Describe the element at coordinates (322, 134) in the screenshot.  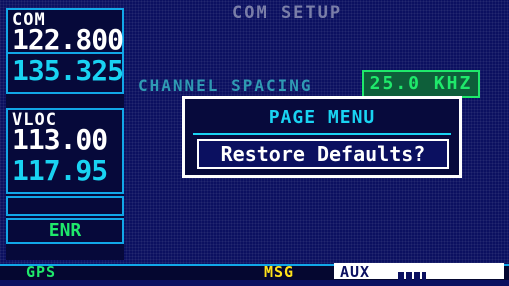
I see `page-menu-divider` at that location.